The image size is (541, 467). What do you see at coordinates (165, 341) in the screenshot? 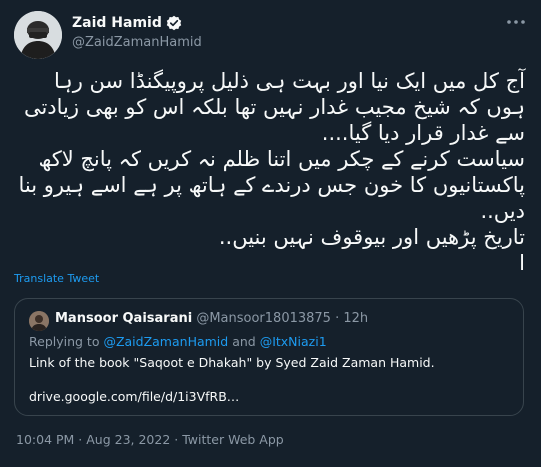
I see `mention-link: @ZaidZamanHamid` at bounding box center [165, 341].